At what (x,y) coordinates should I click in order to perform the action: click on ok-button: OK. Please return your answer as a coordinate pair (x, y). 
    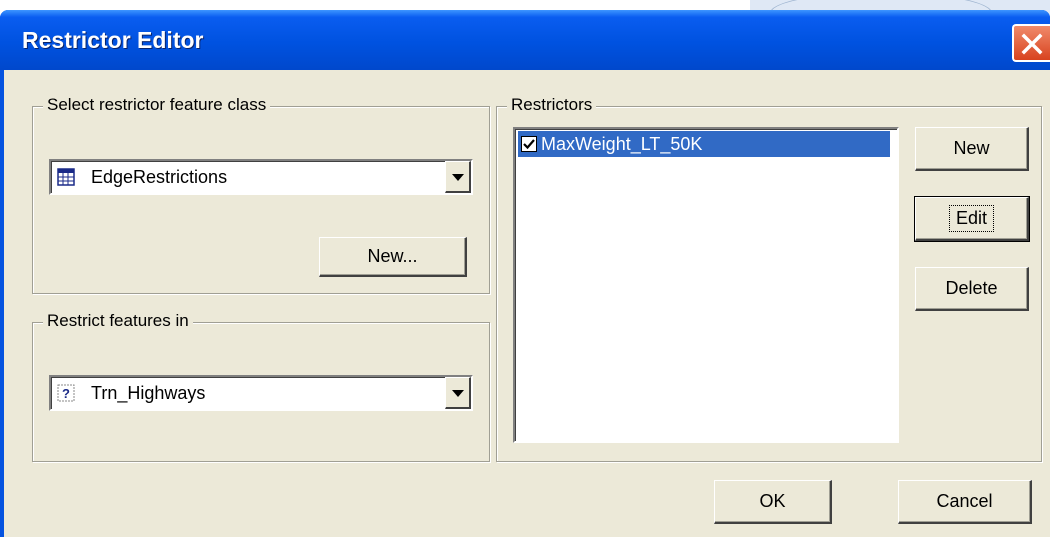
    Looking at the image, I should click on (773, 502).